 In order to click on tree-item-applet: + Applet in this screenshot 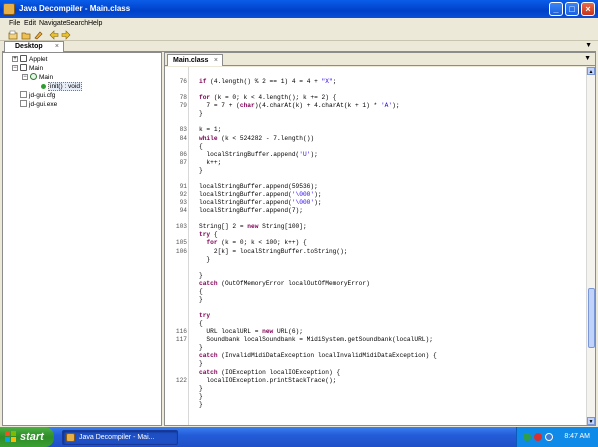, I will do `click(29, 59)`.